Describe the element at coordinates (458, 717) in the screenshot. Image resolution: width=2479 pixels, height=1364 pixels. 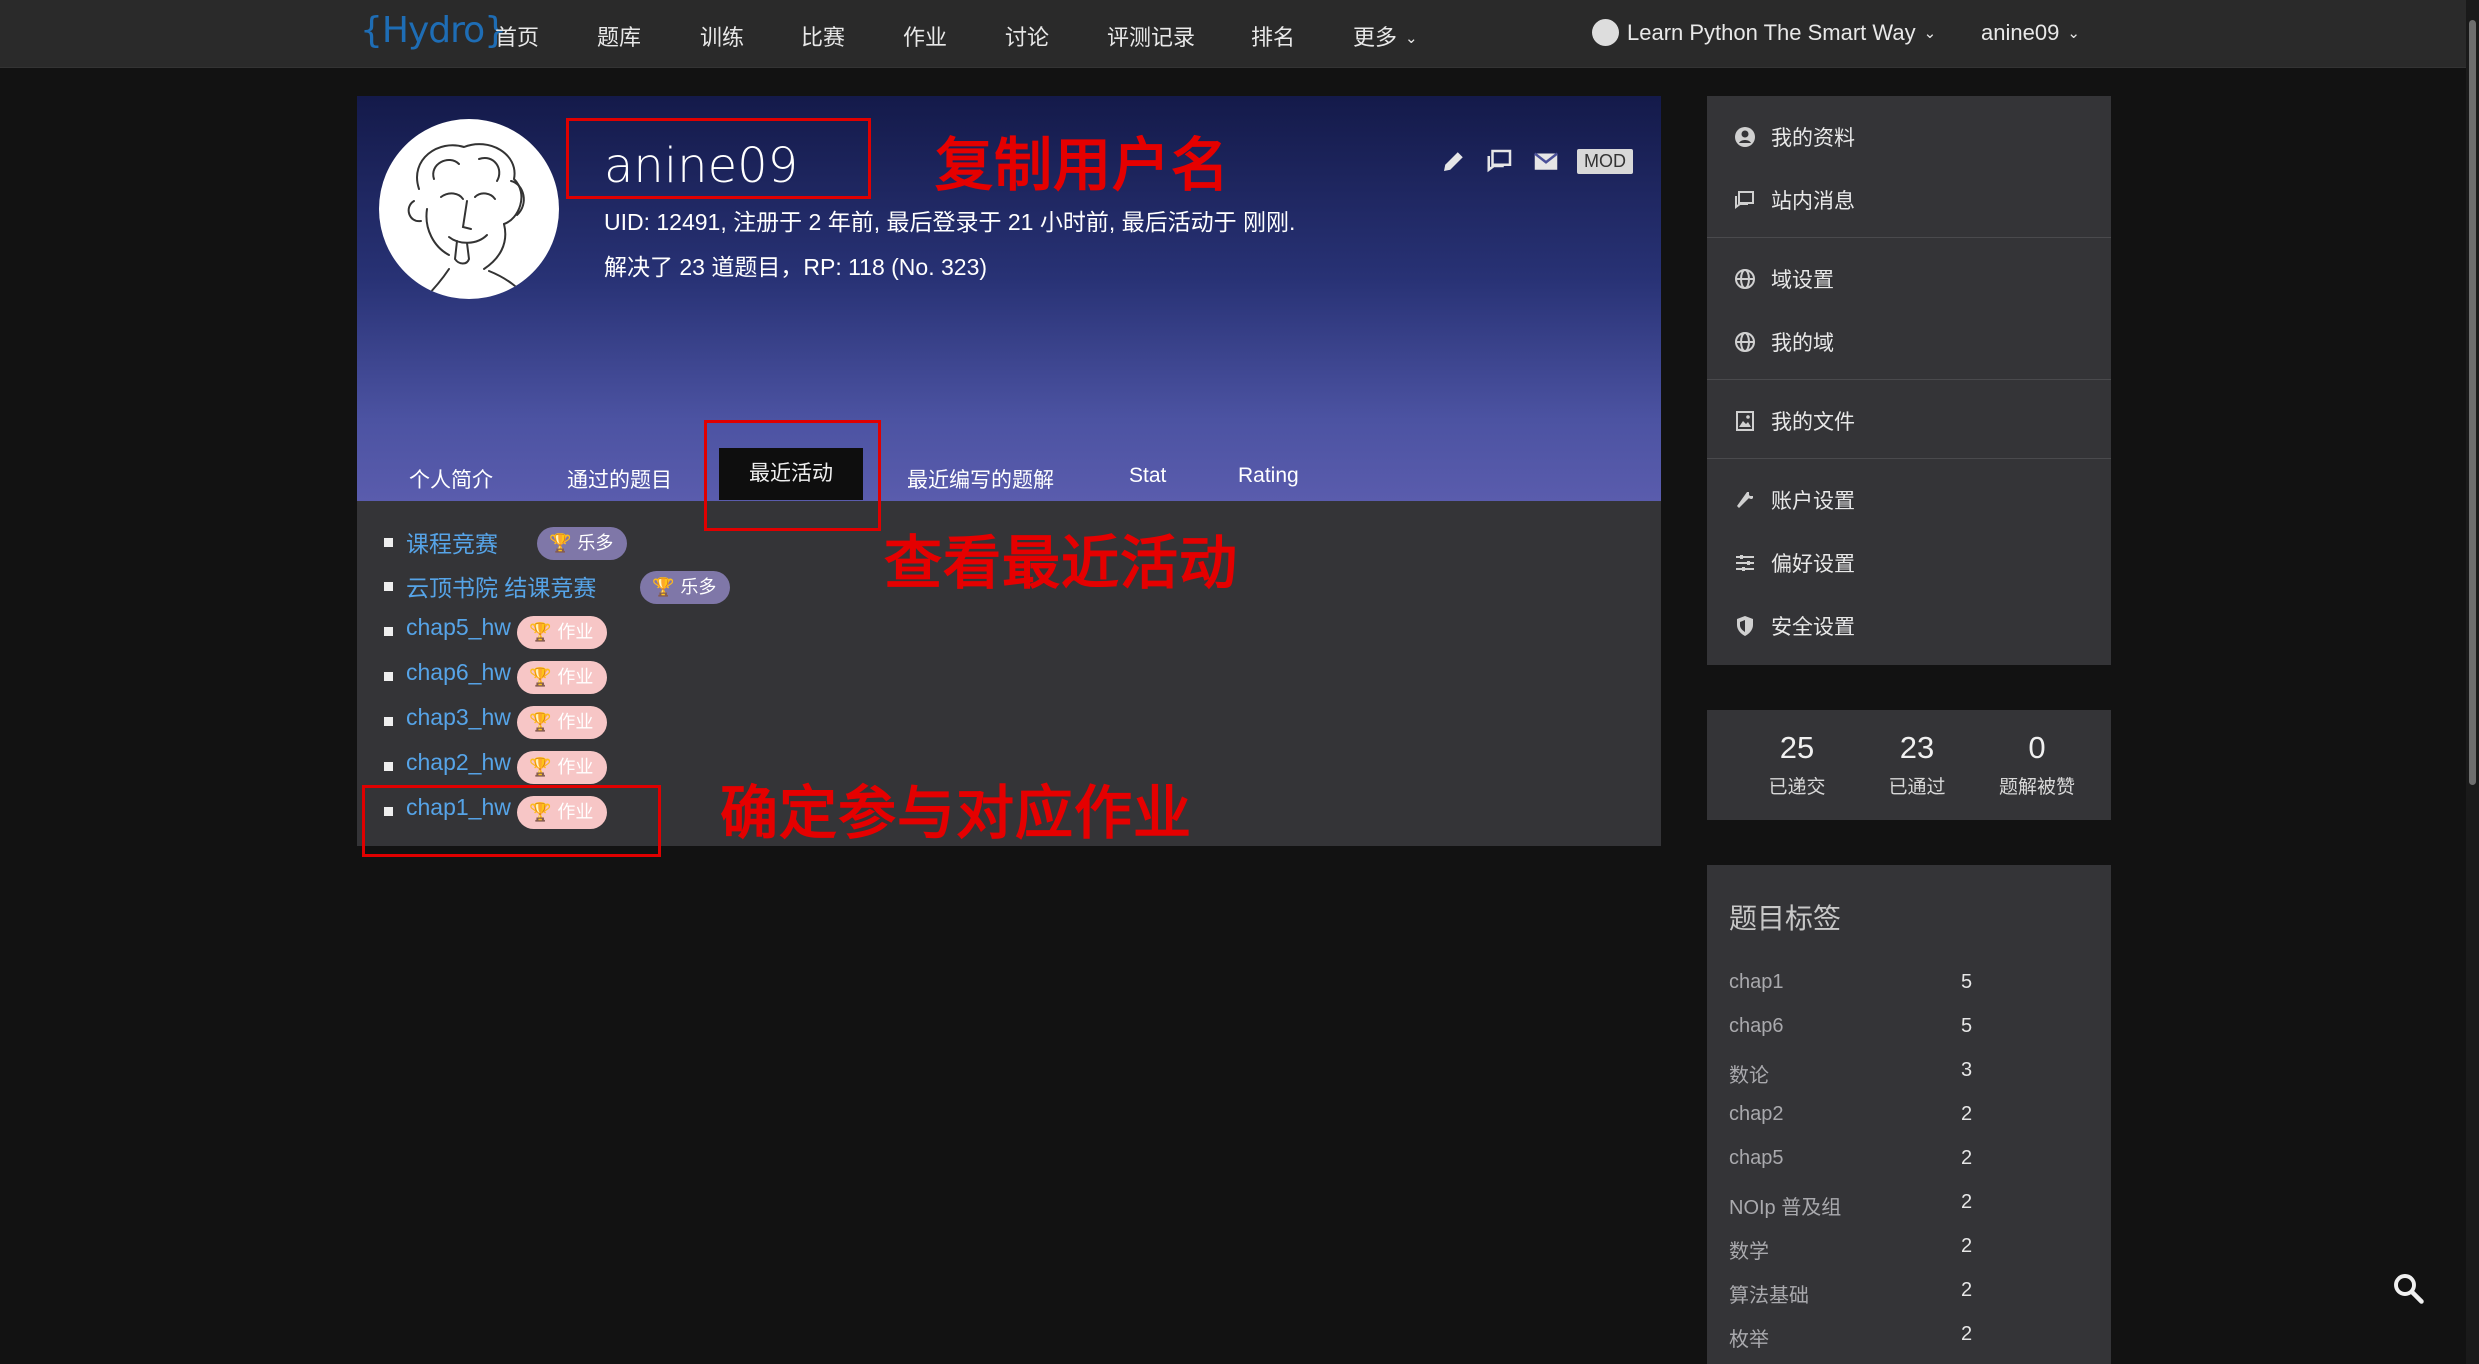
I see `activity-link: chap3_hw` at that location.